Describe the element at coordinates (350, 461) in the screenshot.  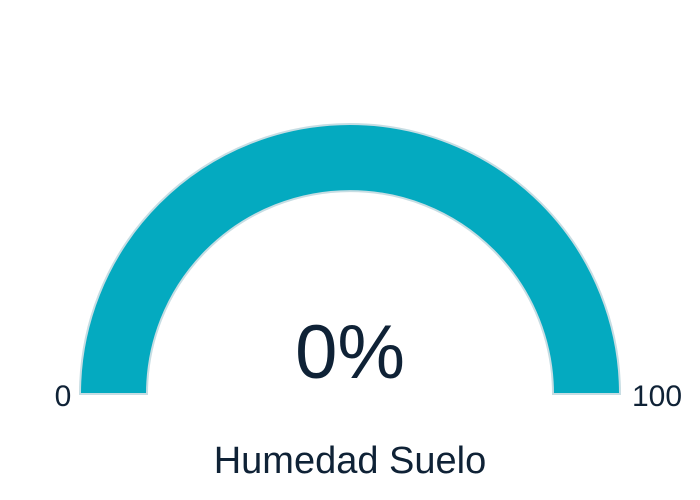
I see `gauge-title: Humedad Suelo` at that location.